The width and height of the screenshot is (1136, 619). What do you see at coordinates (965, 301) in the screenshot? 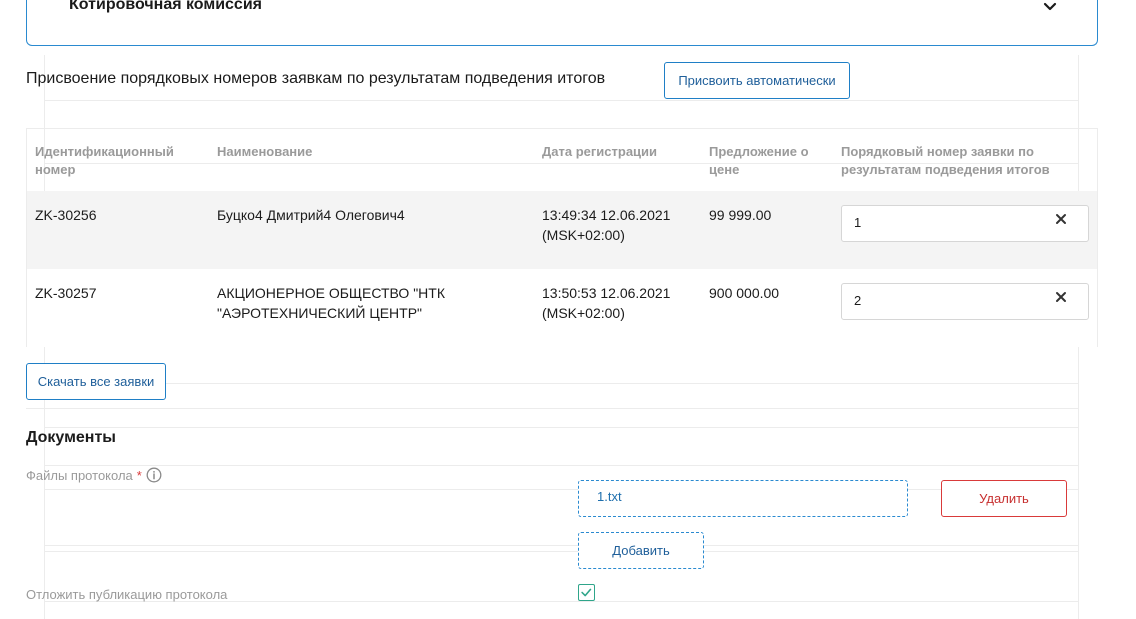
I see `order-number-input: 2` at bounding box center [965, 301].